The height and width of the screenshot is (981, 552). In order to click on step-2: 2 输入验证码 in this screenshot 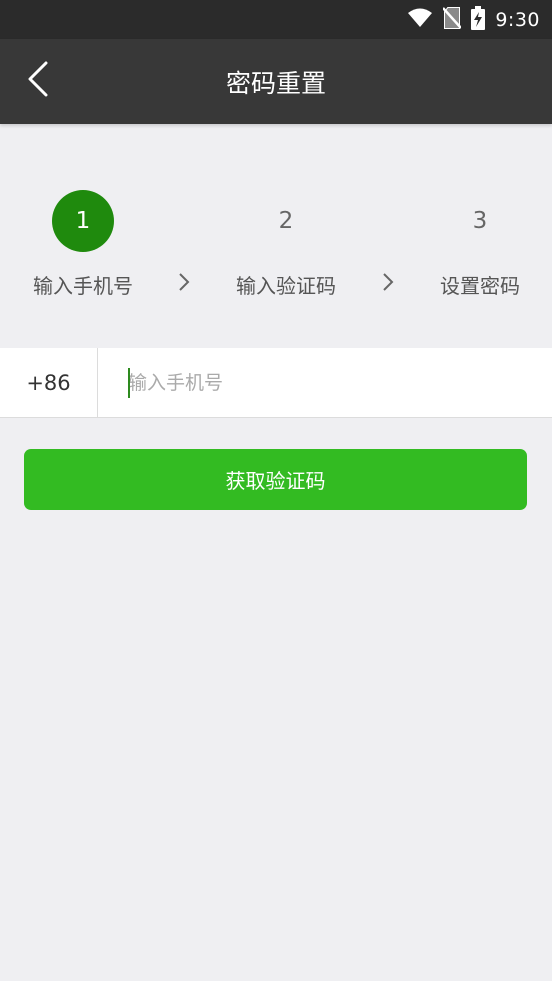, I will do `click(286, 244)`.